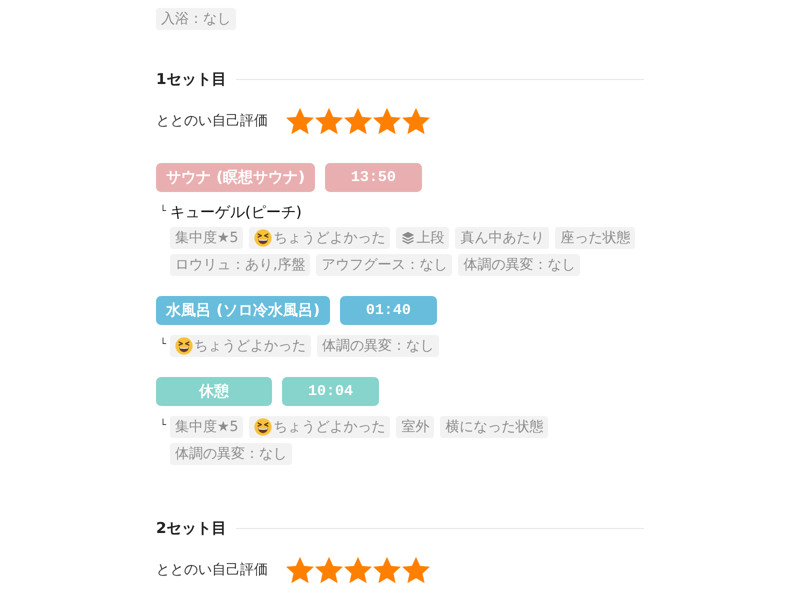 This screenshot has height=600, width=800. Describe the element at coordinates (214, 391) in the screenshot. I see `step-name-label: 休憩` at that location.